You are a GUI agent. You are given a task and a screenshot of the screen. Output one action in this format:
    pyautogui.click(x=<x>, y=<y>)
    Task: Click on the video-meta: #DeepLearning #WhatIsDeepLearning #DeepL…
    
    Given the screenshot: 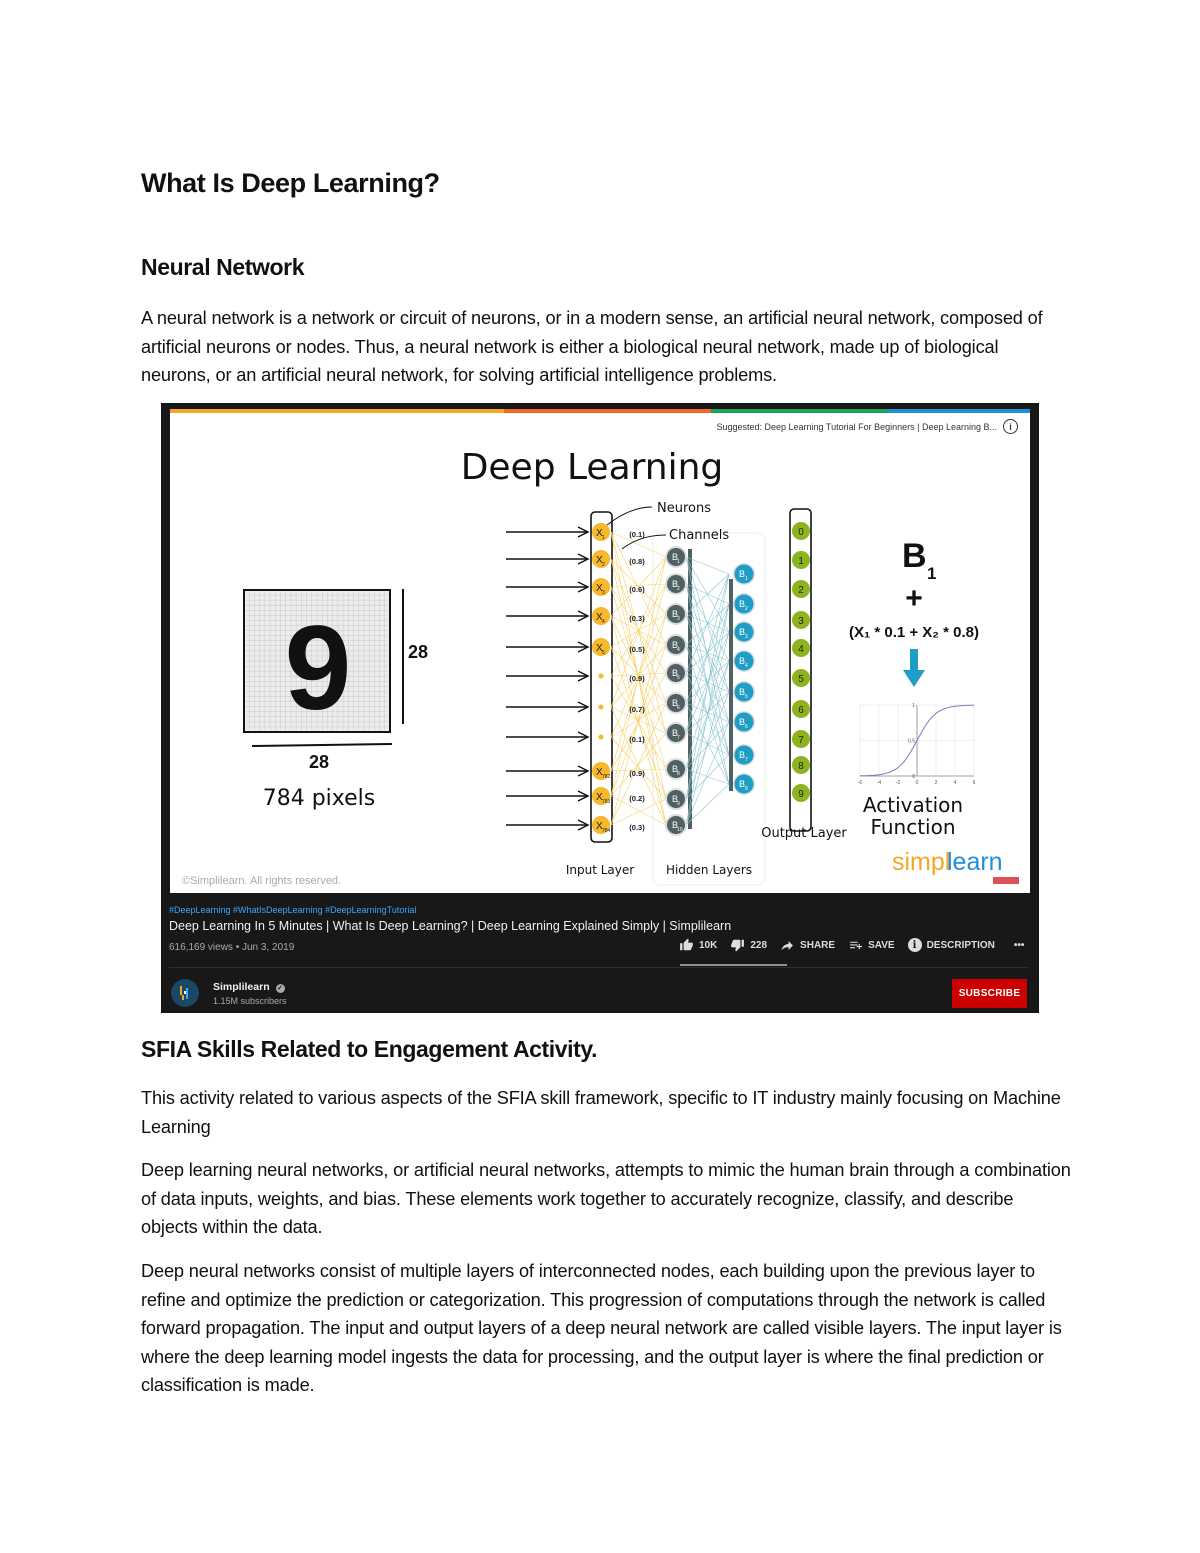 What is the action you would take?
    pyautogui.click(x=600, y=936)
    